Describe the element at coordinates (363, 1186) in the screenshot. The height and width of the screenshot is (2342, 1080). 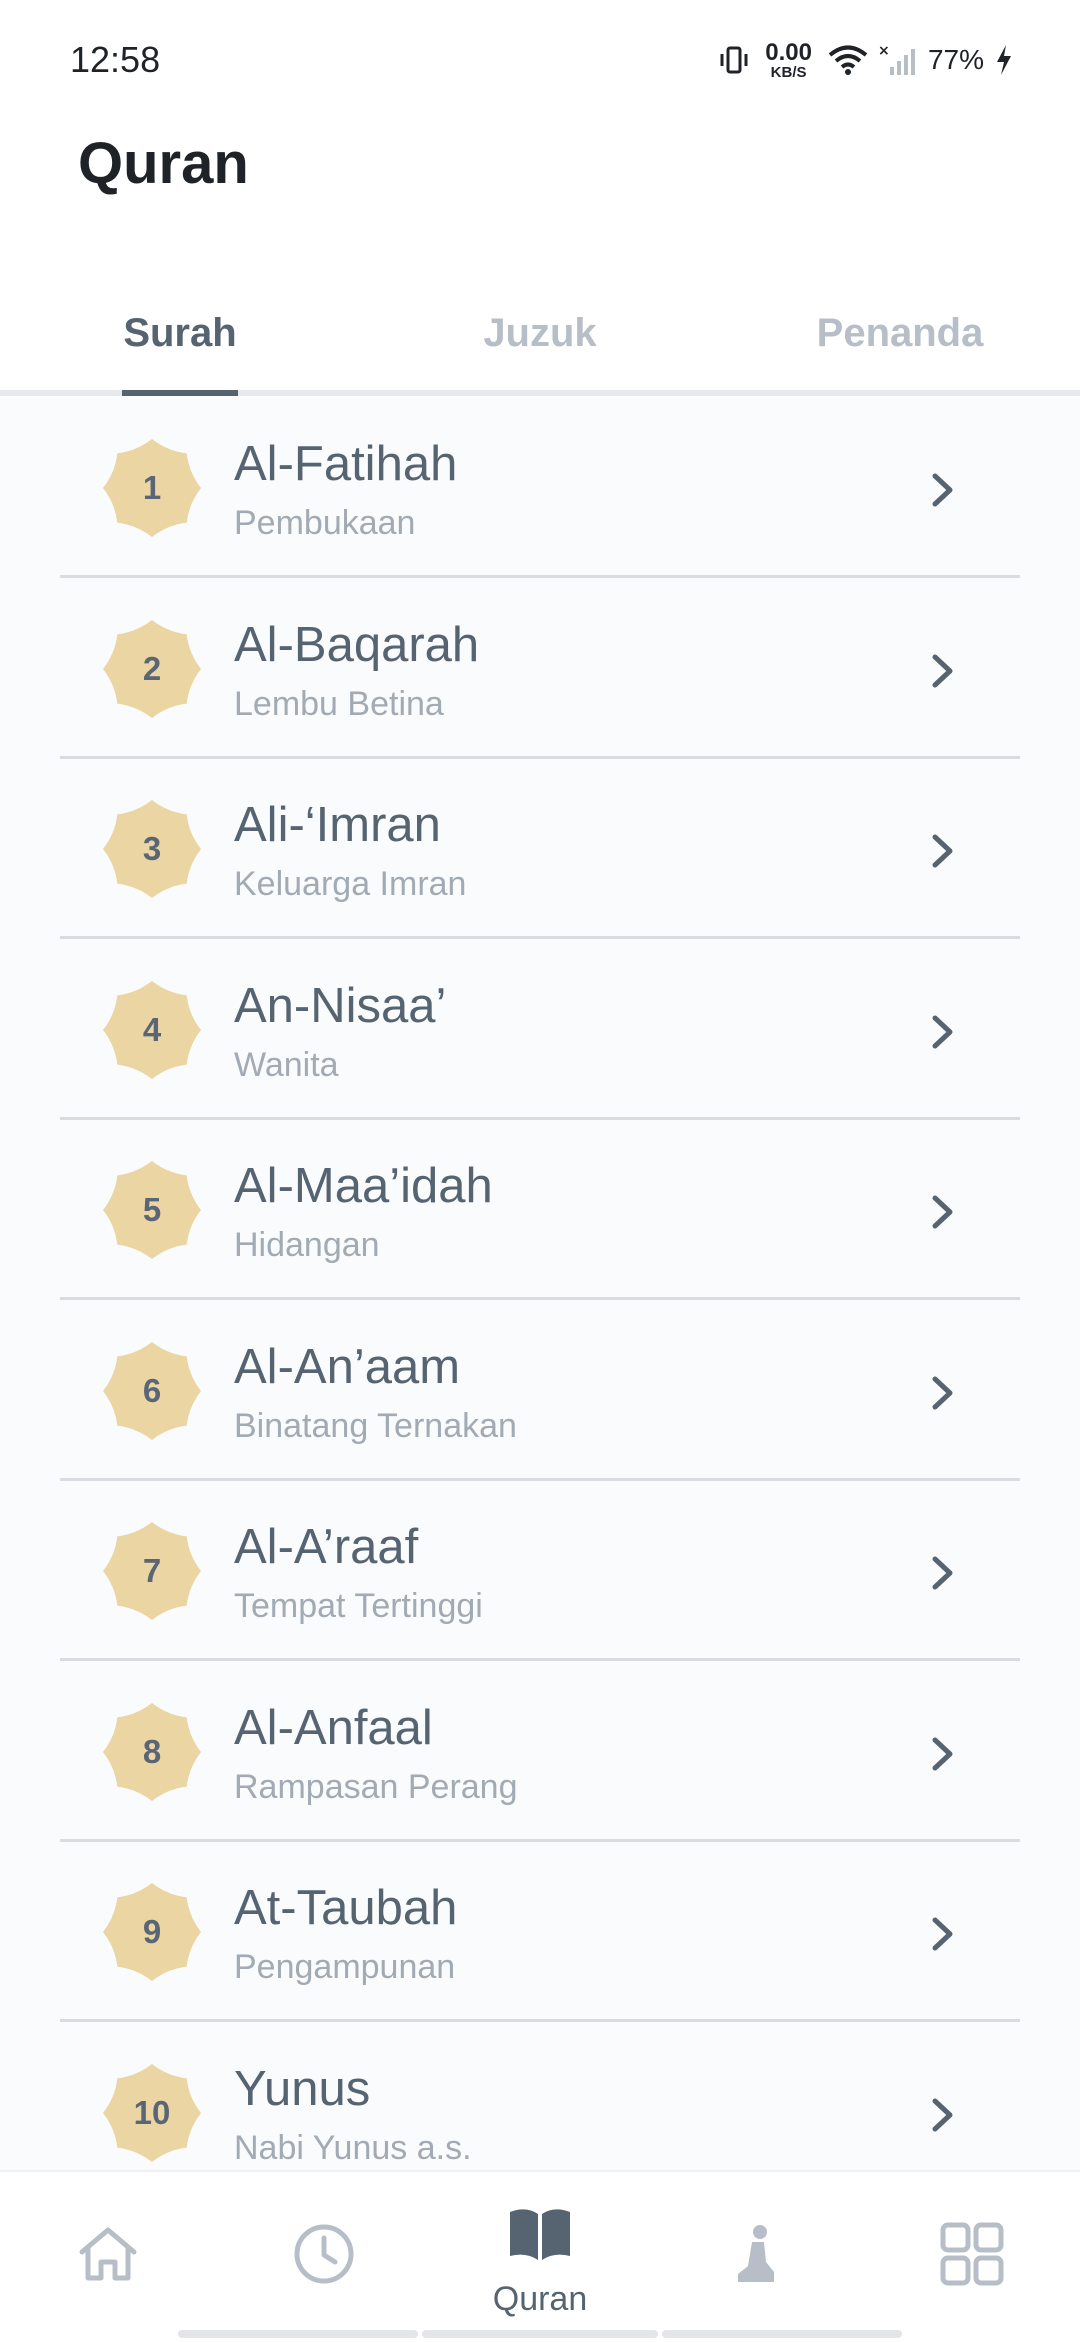
I see `surah-name: Al-Maa’idah` at that location.